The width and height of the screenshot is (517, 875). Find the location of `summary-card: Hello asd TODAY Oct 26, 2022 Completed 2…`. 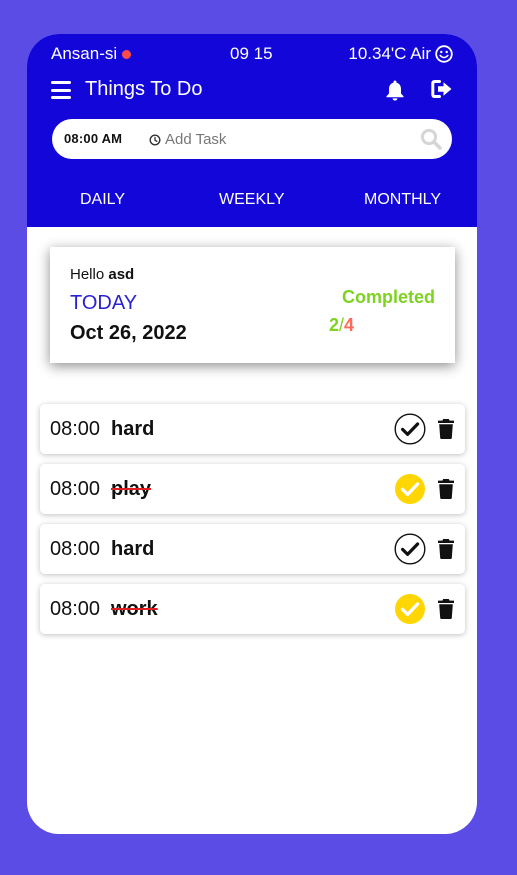

summary-card: Hello asd TODAY Oct 26, 2022 Completed 2… is located at coordinates (252, 305).